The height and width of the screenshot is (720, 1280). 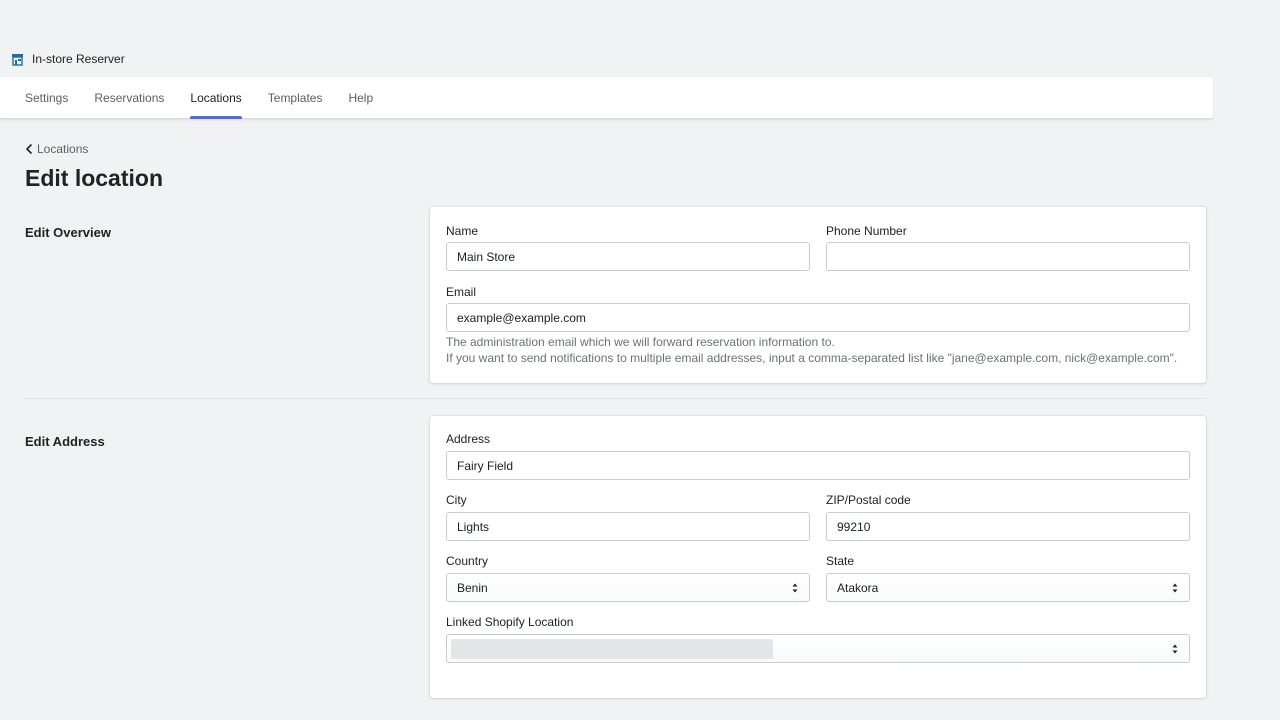 I want to click on country-select: Benin, so click(x=628, y=587).